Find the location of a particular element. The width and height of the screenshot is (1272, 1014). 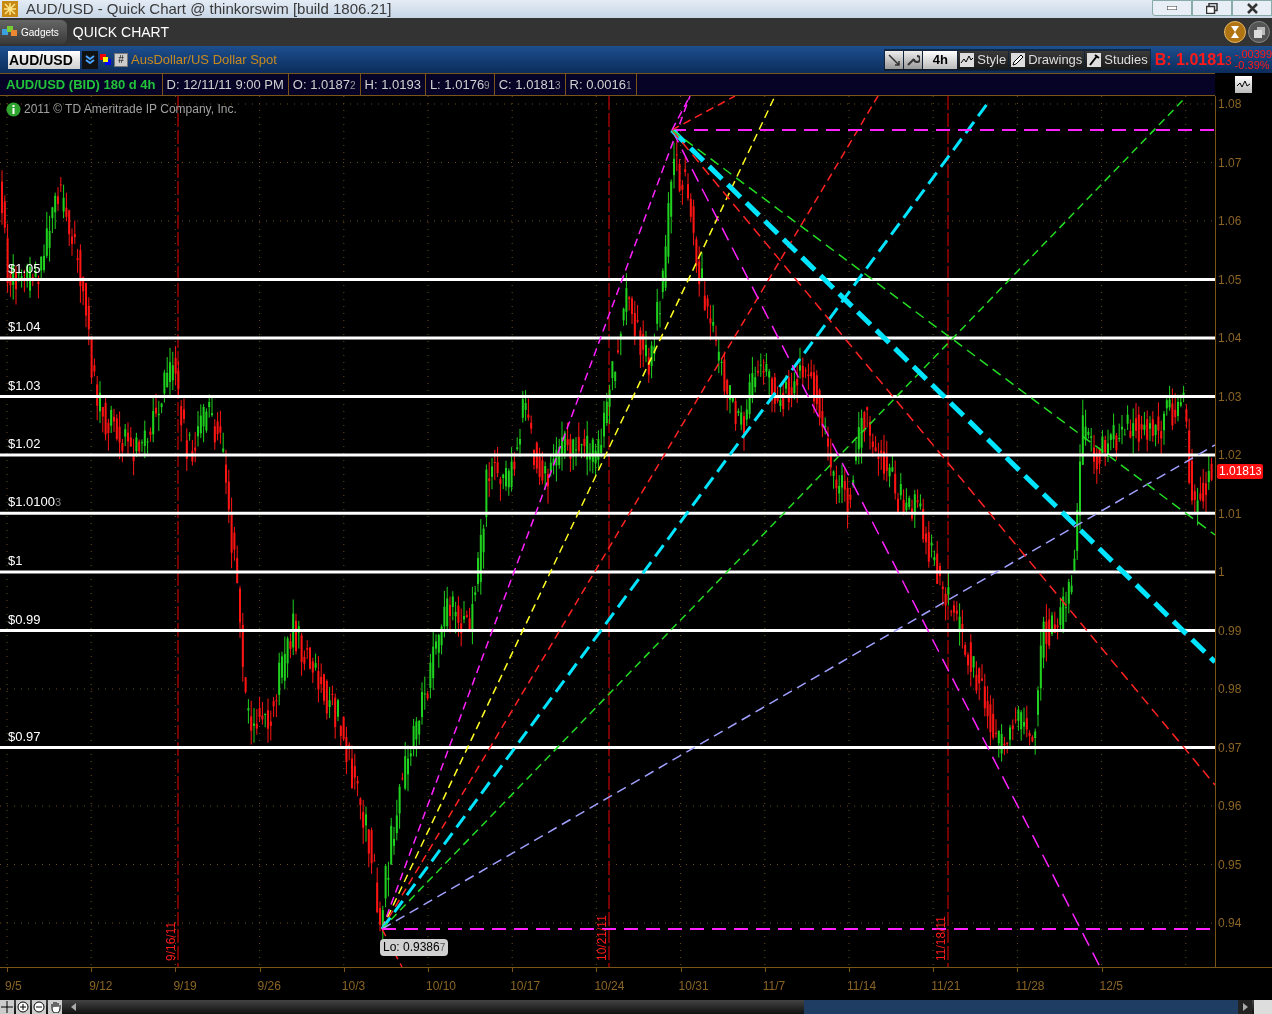

copyright-text: 2011 © TD Ameritrade IP Company, Inc. is located at coordinates (130, 109).